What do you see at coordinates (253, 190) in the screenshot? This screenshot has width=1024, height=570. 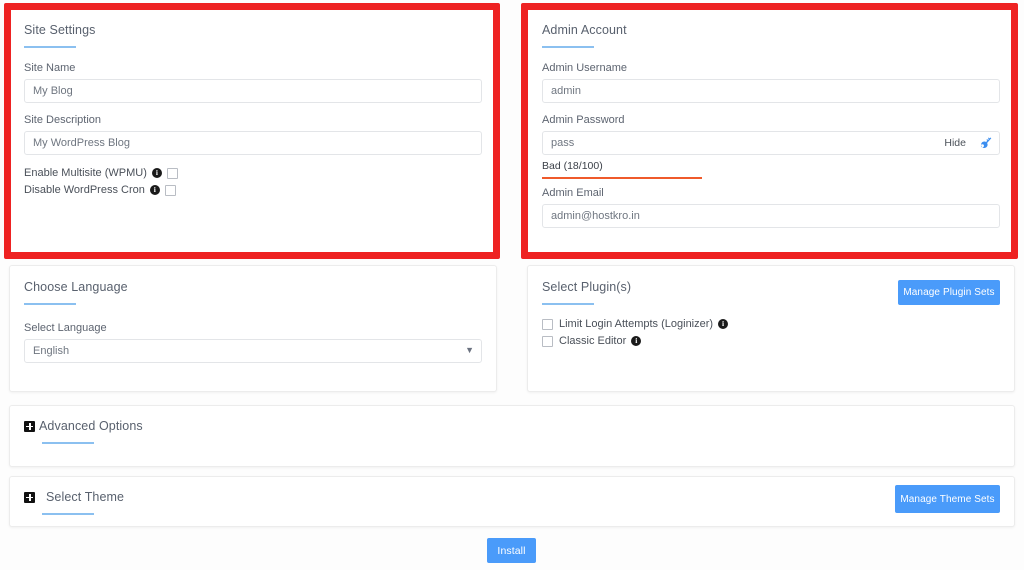 I see `disable-cron-row: Disable WordPress Cron i` at bounding box center [253, 190].